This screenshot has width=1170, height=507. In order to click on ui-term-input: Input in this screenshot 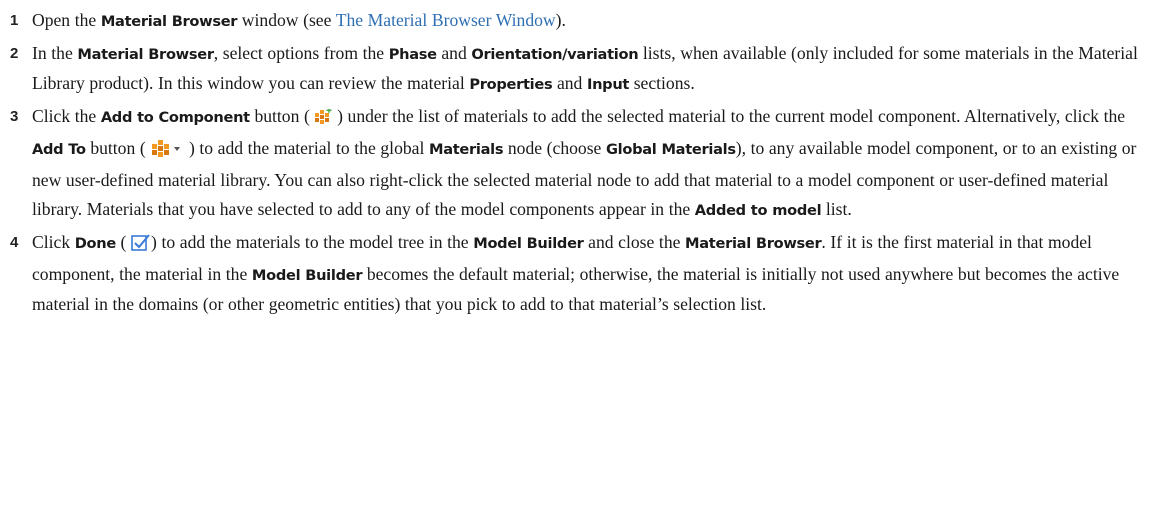, I will do `click(608, 84)`.